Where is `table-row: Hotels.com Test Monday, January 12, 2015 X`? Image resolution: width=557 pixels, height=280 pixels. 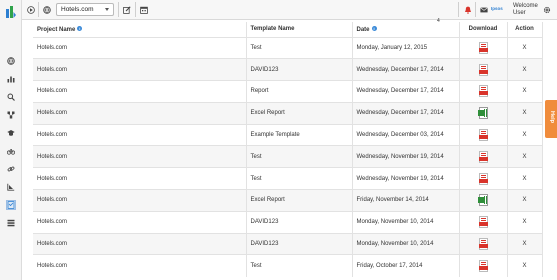 table-row: Hotels.com Test Monday, January 12, 2015 X is located at coordinates (288, 47).